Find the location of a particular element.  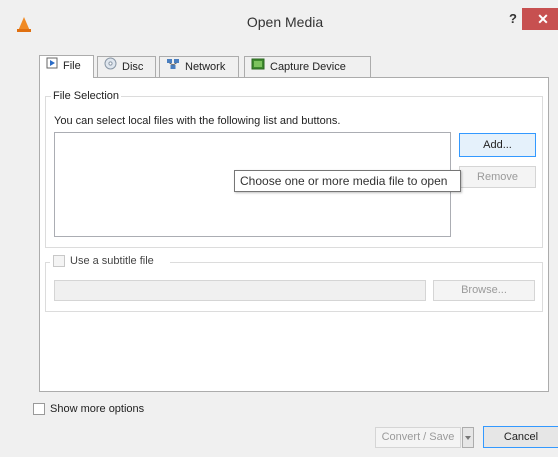

subtitle-checkbox is located at coordinates (59, 261).